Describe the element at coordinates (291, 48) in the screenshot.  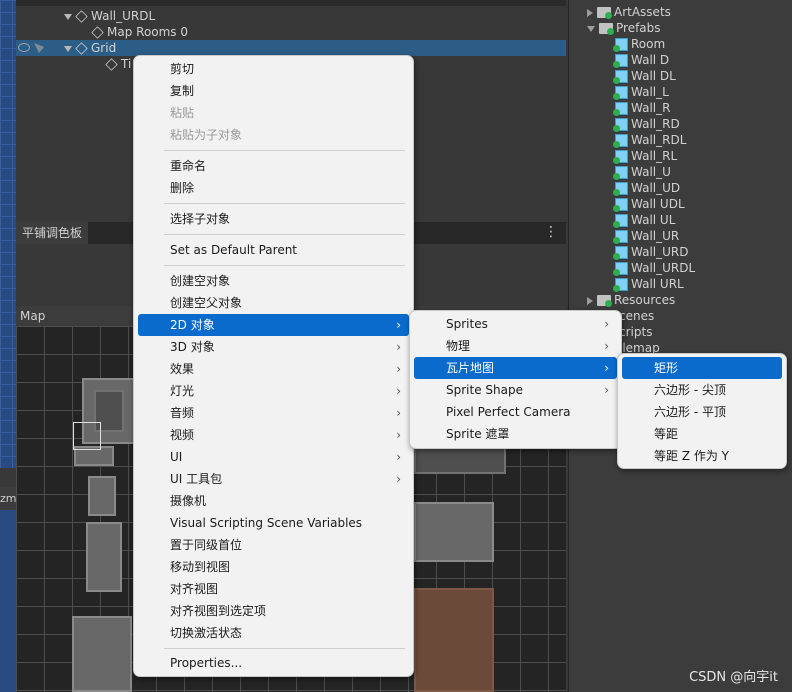
I see `hierarchy-row-selected: Grid` at that location.